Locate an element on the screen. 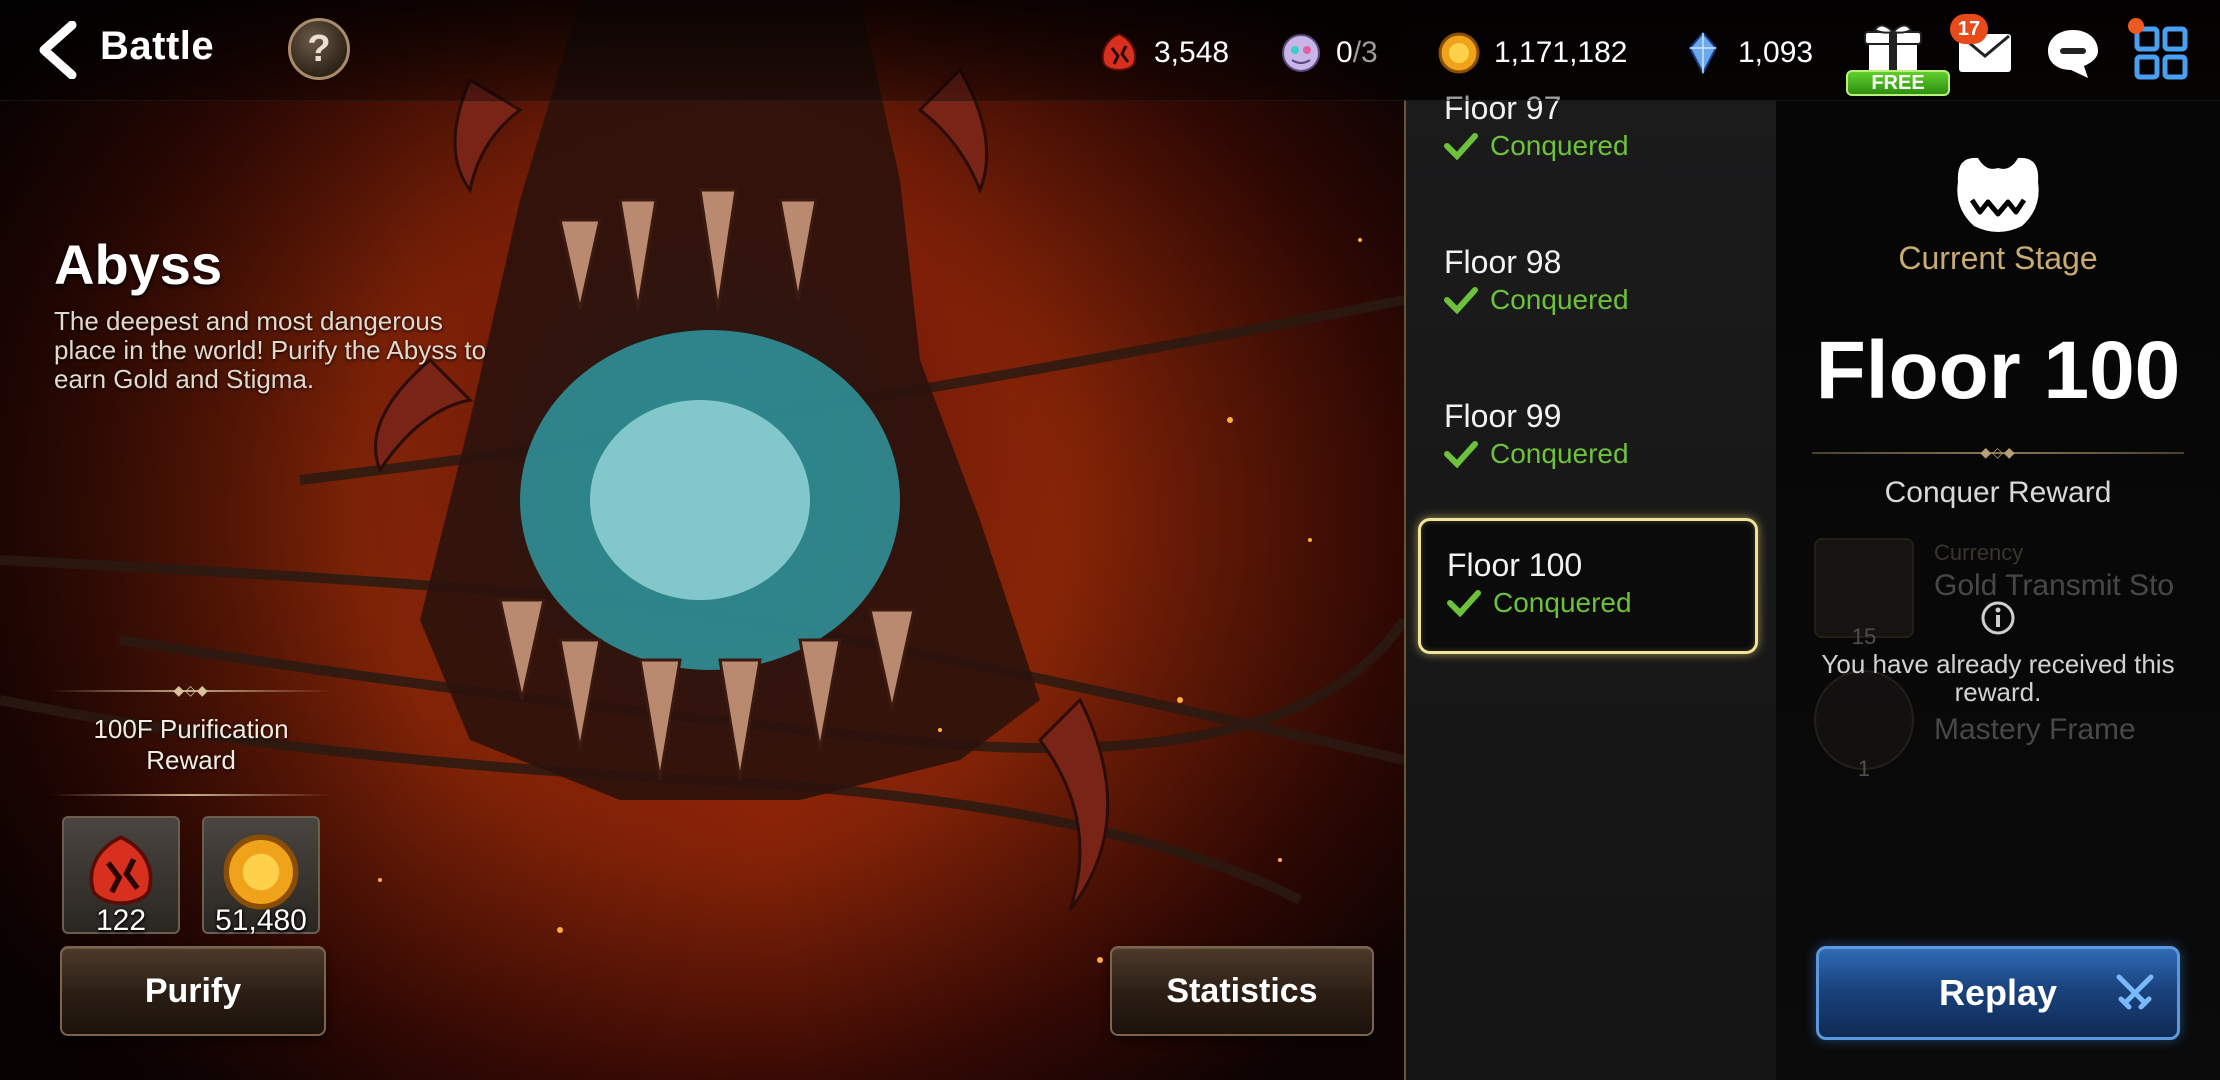  skystone-value: 1,093 is located at coordinates (1776, 52).